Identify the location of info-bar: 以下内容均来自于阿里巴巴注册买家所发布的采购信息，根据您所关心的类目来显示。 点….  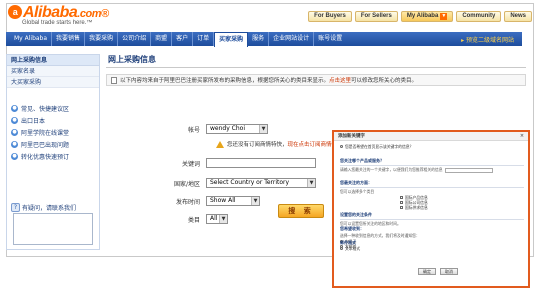
(316, 80).